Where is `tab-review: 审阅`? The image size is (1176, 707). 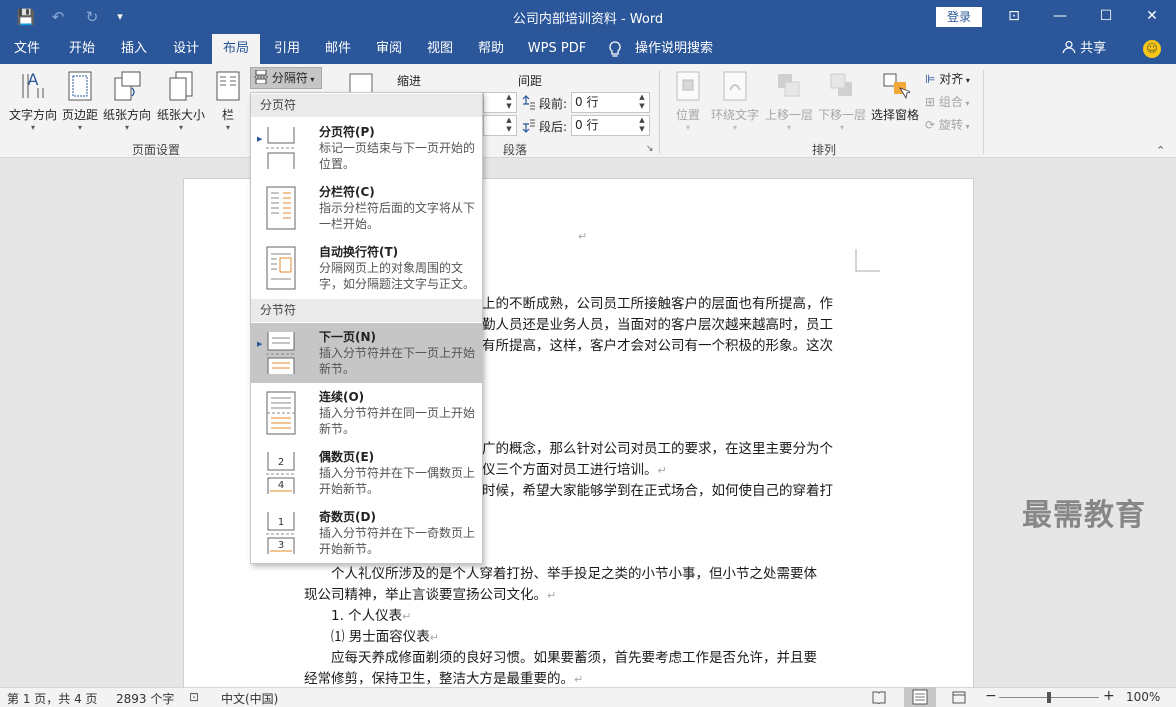
tab-review: 审阅 is located at coordinates (389, 49).